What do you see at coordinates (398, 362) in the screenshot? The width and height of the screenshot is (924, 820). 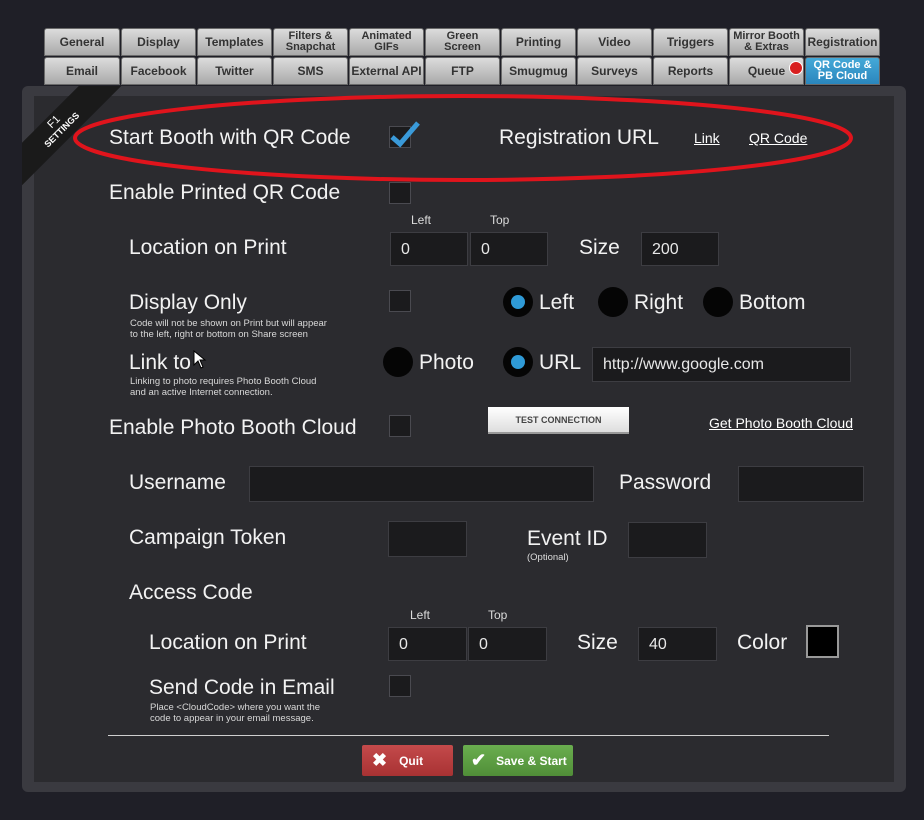 I see `link-photo-radio` at bounding box center [398, 362].